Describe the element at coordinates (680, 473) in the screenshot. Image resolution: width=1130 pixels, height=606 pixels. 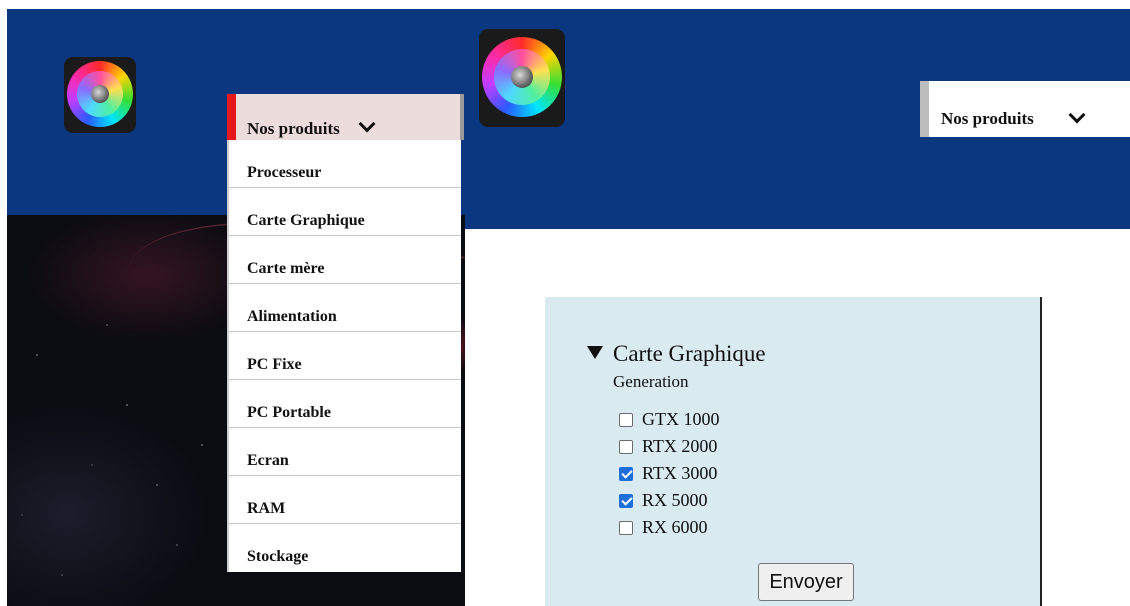
I see `option-label: RTX 3000` at that location.